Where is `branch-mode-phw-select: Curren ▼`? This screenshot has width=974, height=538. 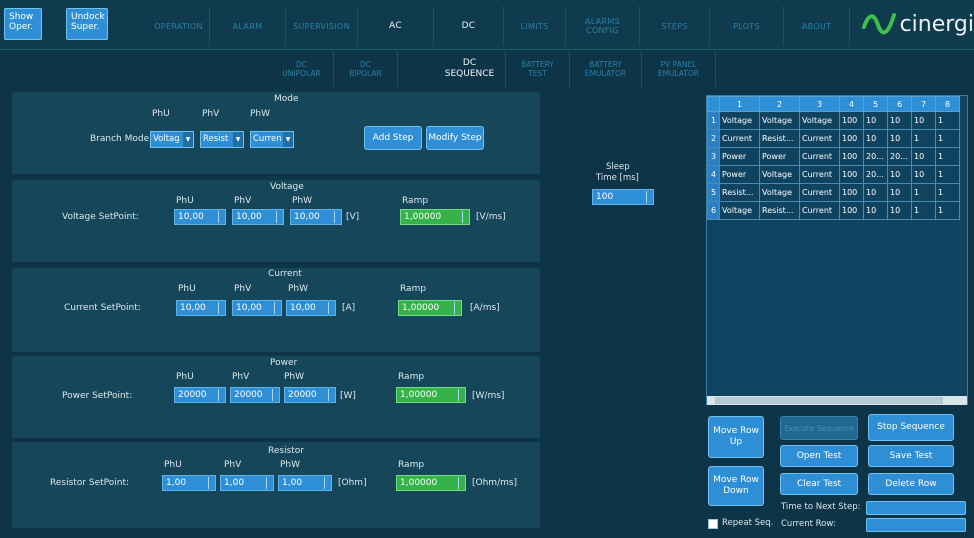
branch-mode-phw-select: Curren ▼ is located at coordinates (272, 139).